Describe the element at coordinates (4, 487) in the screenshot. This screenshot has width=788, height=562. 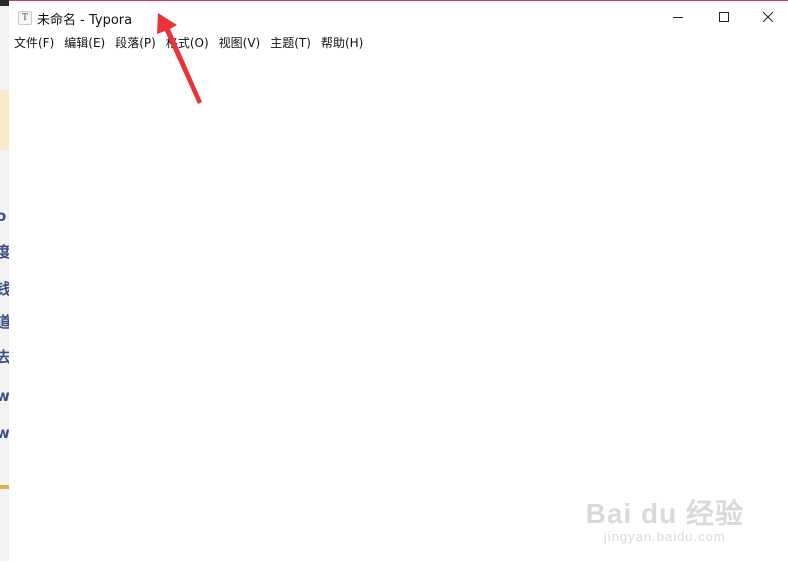
I see `background-window-divider` at that location.